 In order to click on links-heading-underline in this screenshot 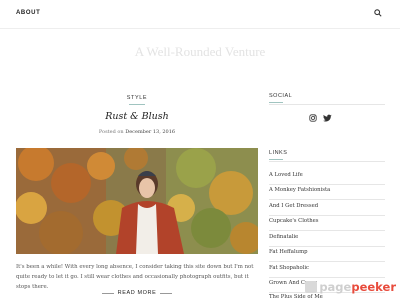, I will do `click(276, 159)`.